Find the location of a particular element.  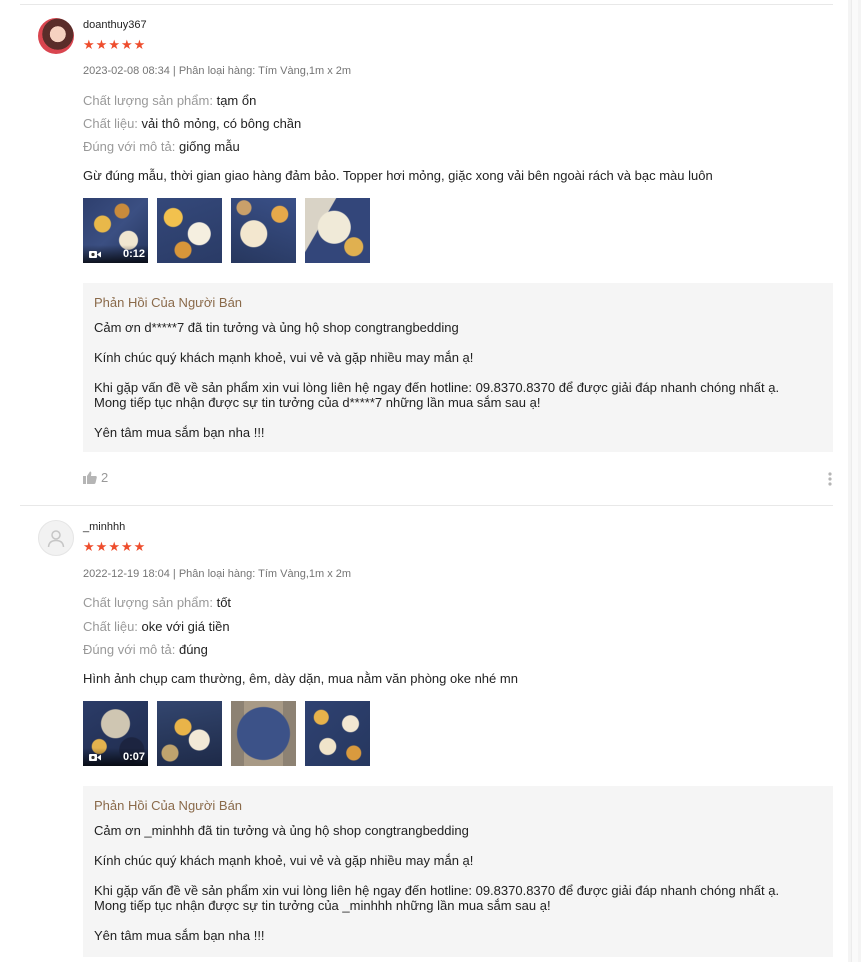

review-username: _minhhh is located at coordinates (104, 527).